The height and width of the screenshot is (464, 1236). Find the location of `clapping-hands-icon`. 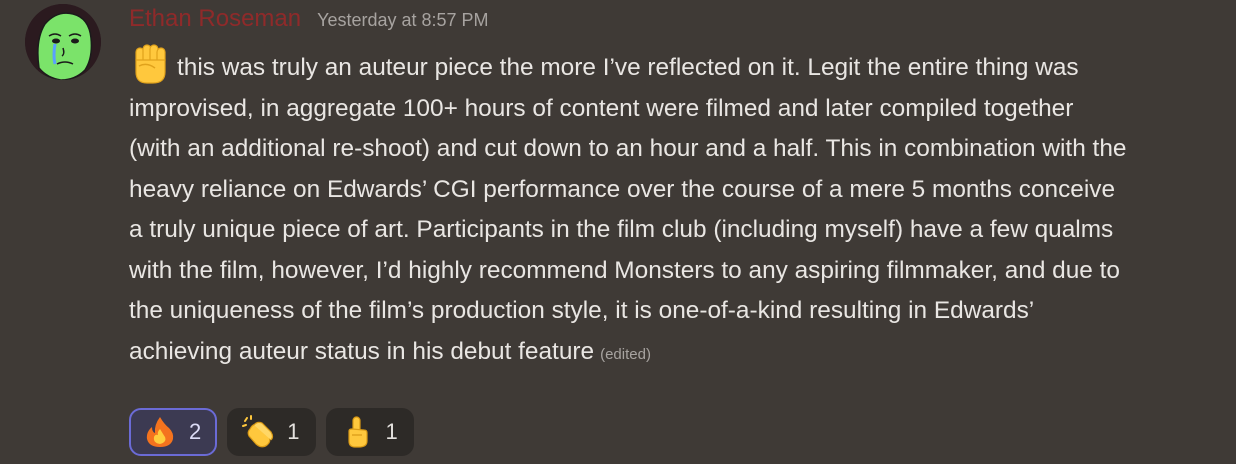

clapping-hands-icon is located at coordinates (258, 432).